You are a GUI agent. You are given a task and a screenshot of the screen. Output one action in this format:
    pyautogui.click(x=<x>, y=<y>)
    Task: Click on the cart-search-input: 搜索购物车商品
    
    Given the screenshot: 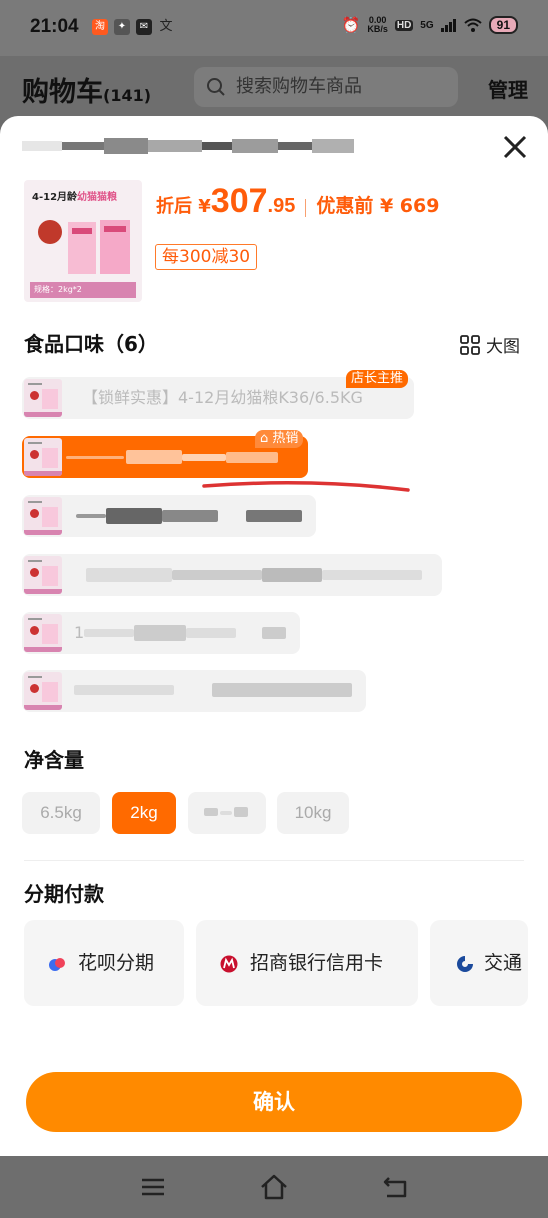 What is the action you would take?
    pyautogui.click(x=326, y=87)
    